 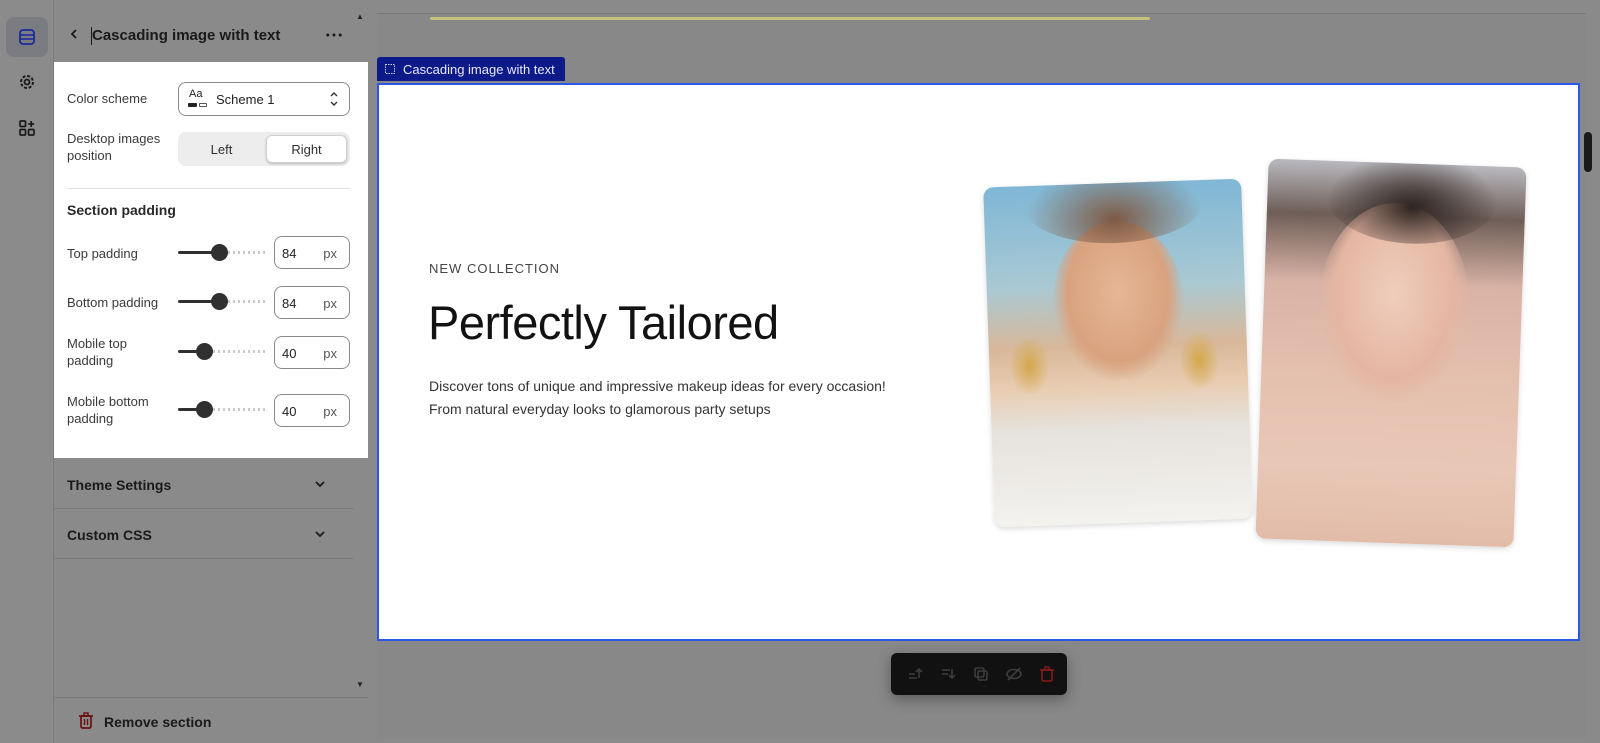 What do you see at coordinates (1047, 674) in the screenshot?
I see `delete-icon` at bounding box center [1047, 674].